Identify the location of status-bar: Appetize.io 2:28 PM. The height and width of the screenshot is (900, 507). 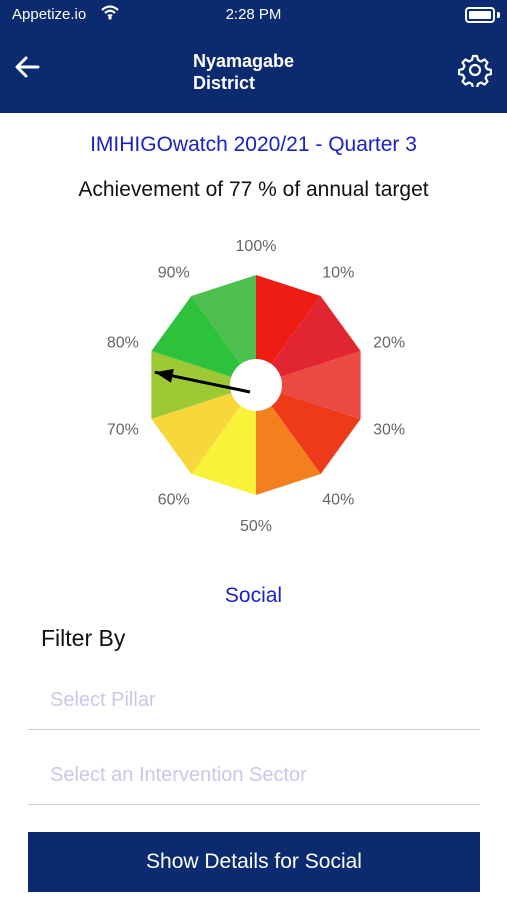
(253, 15).